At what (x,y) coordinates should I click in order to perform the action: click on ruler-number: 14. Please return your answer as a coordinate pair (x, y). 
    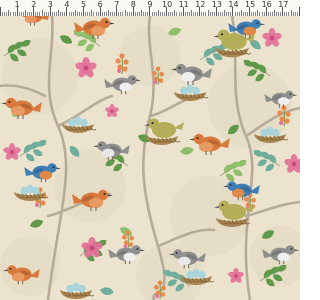
    Looking at the image, I should click on (233, 4).